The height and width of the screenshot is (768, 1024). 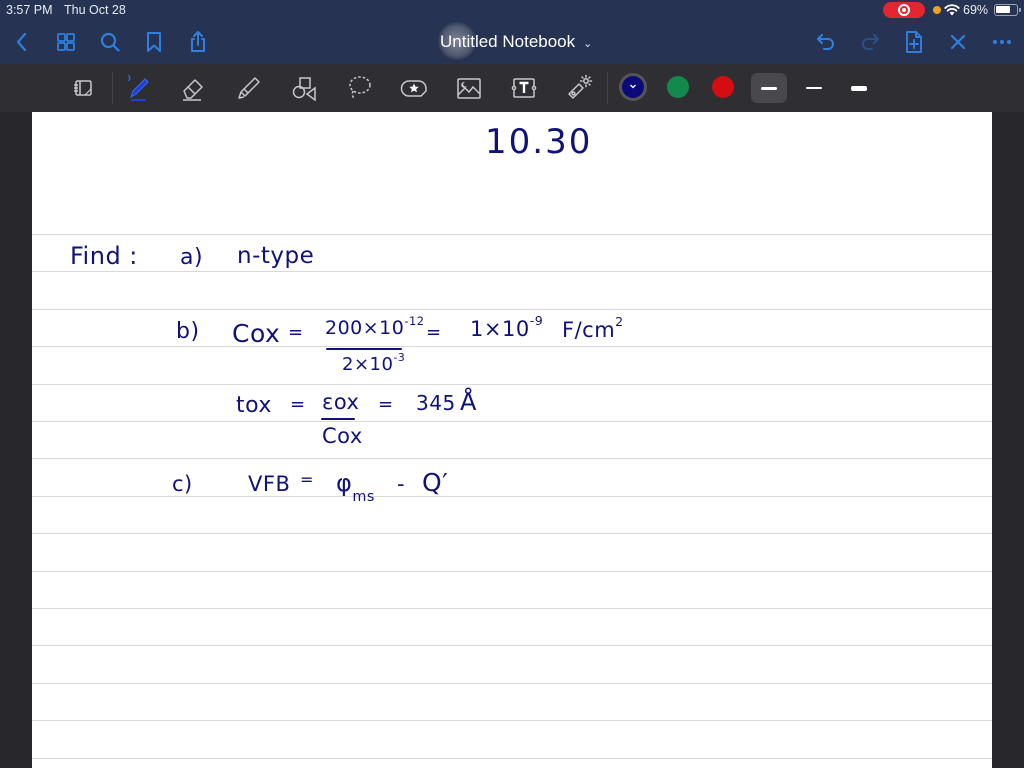 I want to click on lasso-icon, so click(x=360, y=88).